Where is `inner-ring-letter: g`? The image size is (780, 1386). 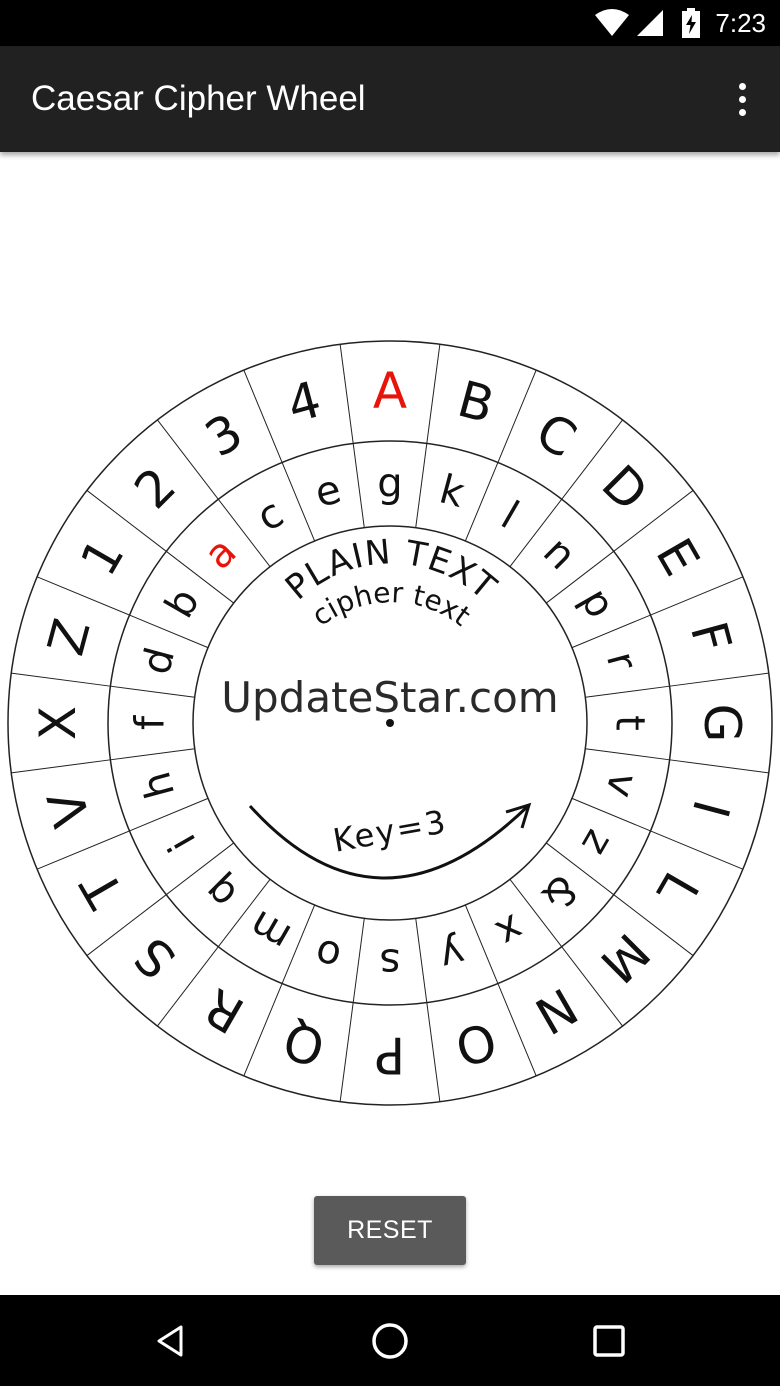
inner-ring-letter: g is located at coordinates (389, 484).